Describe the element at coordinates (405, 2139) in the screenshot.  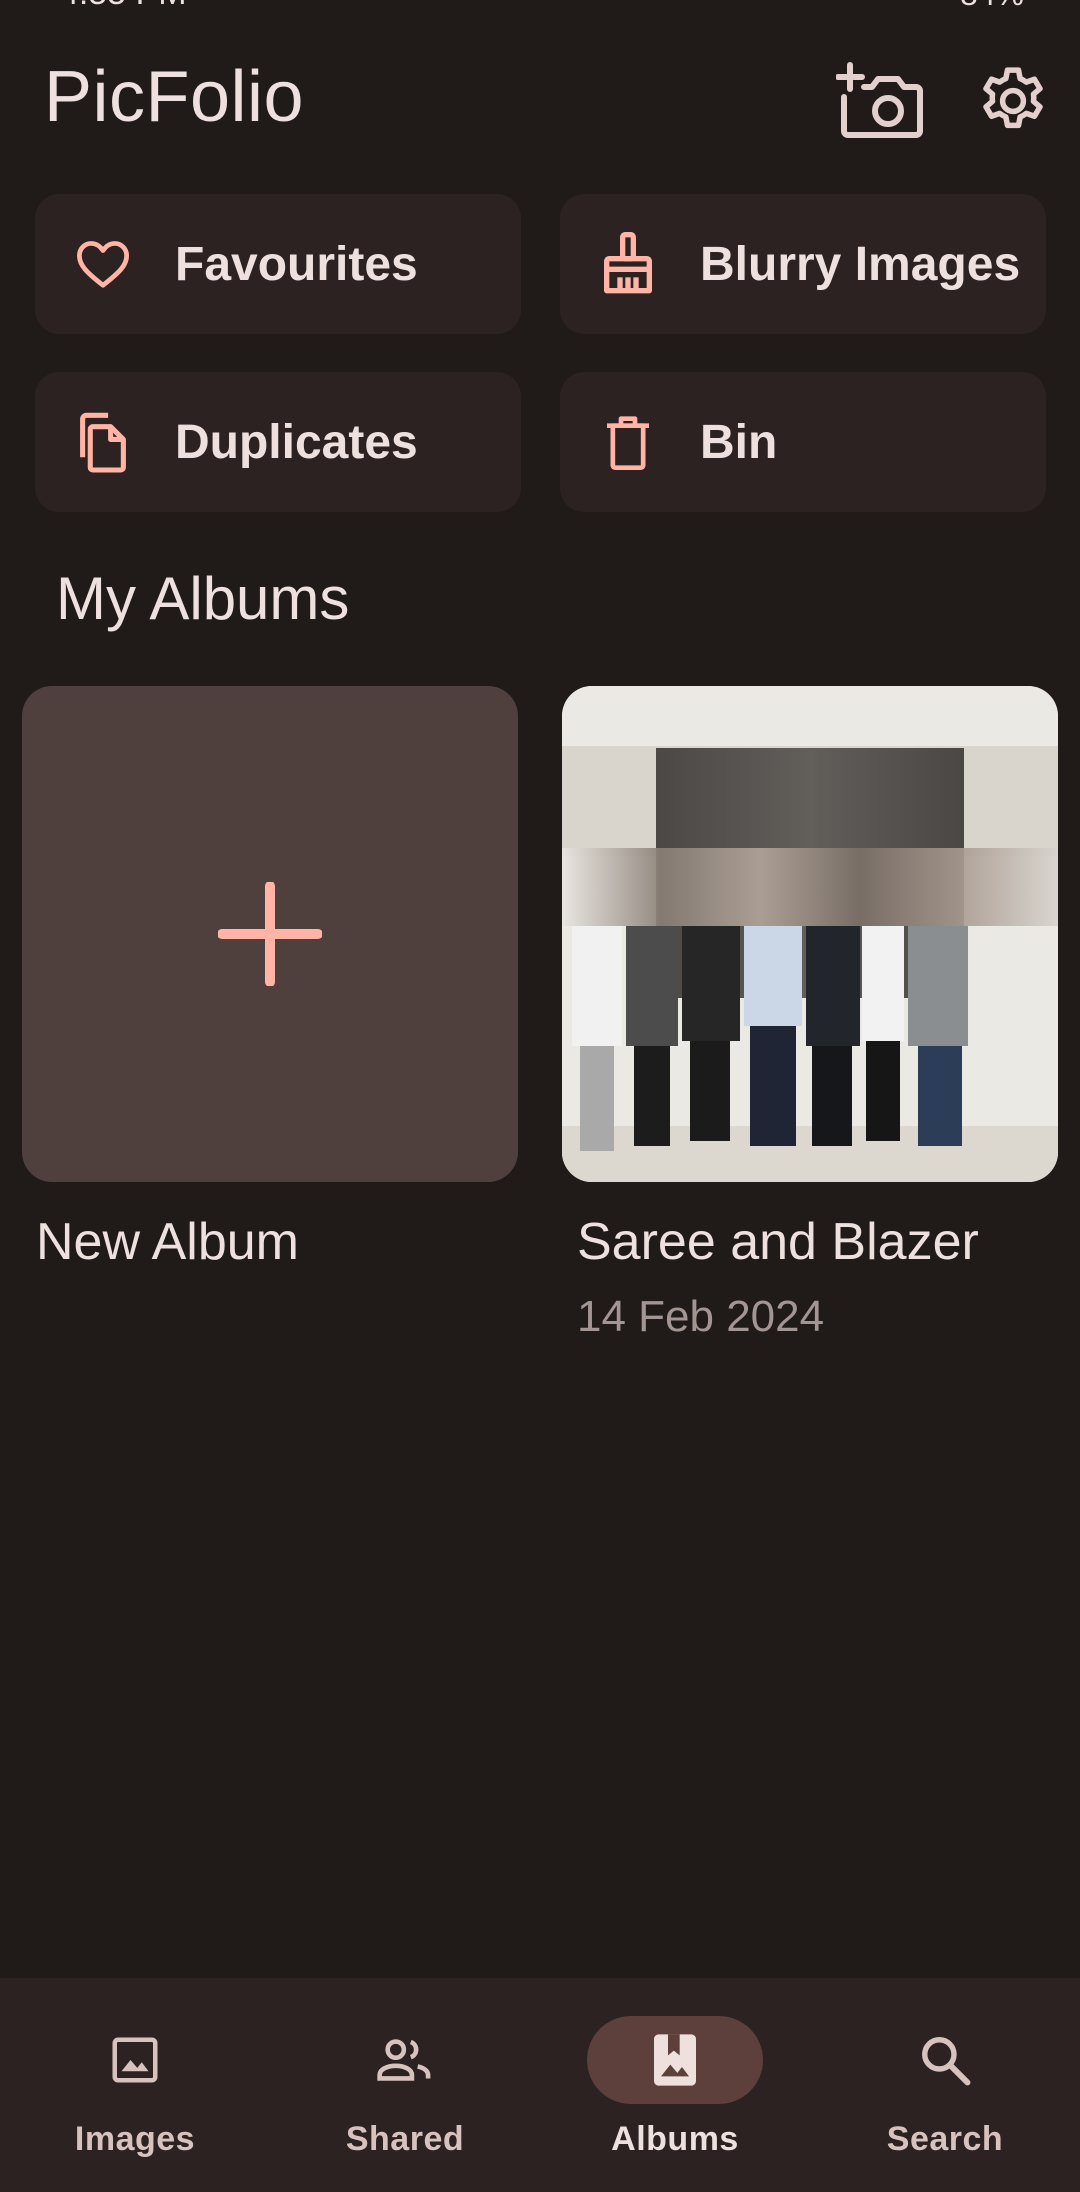
I see `nav-shared-label: Shared` at that location.